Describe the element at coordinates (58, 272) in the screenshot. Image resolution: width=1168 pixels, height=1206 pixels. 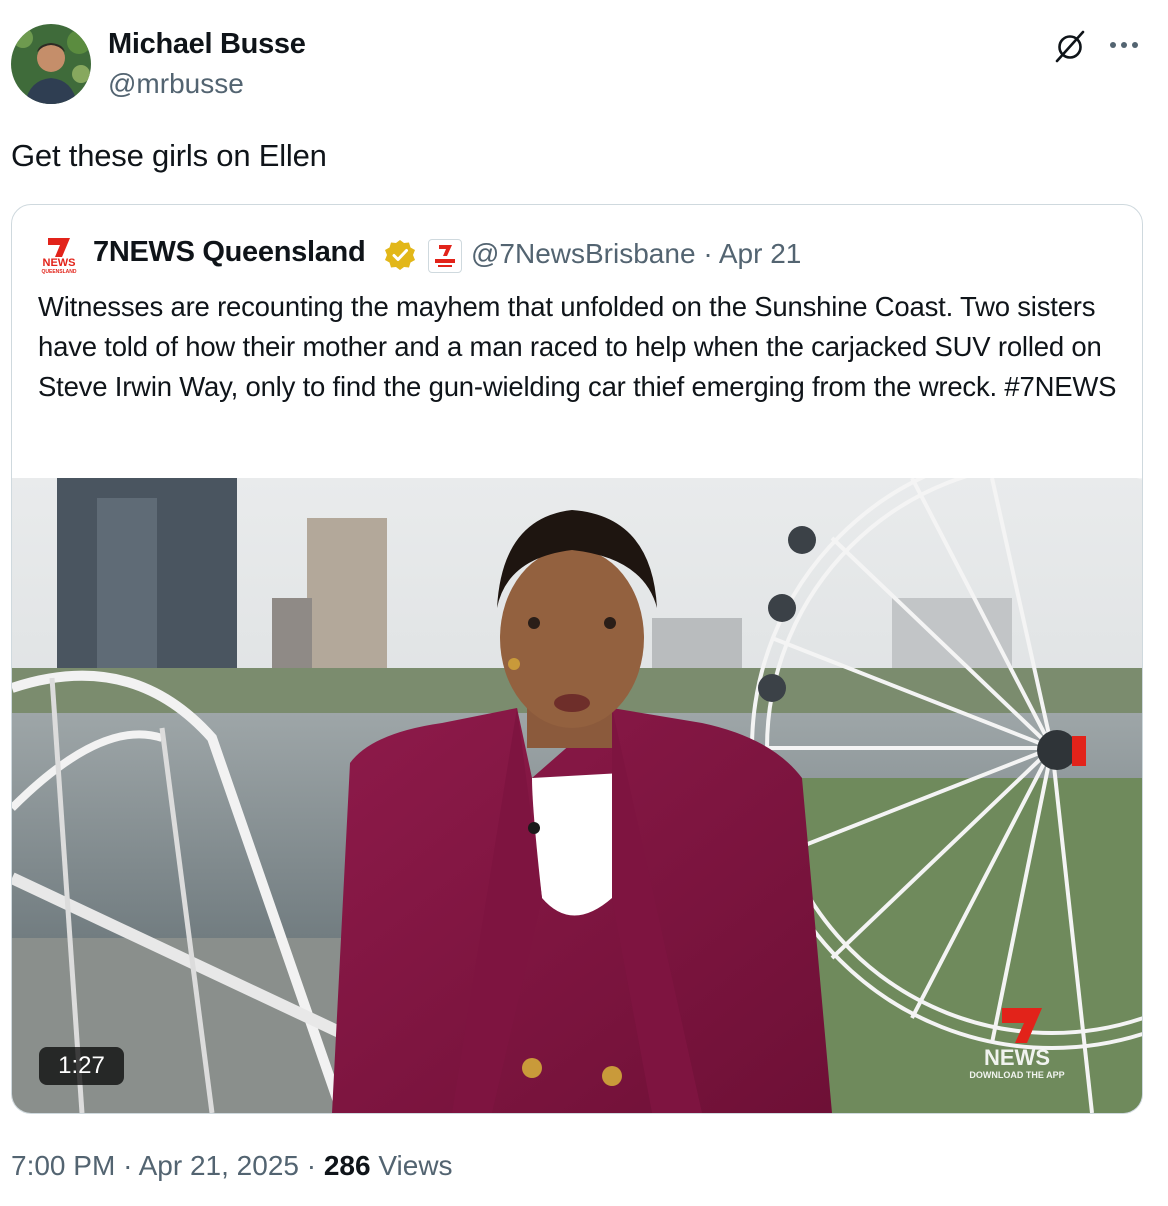
I see `logo-subtext: QUEENSLAND` at that location.